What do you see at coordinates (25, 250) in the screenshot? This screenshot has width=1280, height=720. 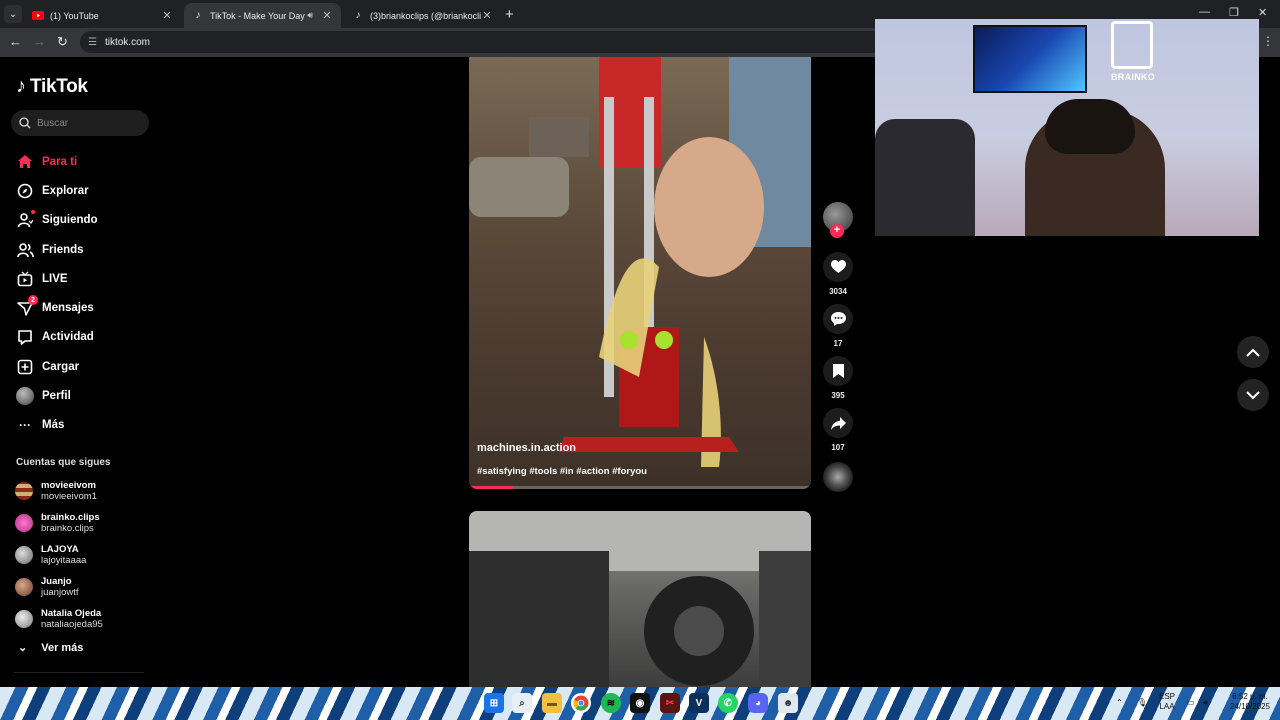 I see `friends-icon` at bounding box center [25, 250].